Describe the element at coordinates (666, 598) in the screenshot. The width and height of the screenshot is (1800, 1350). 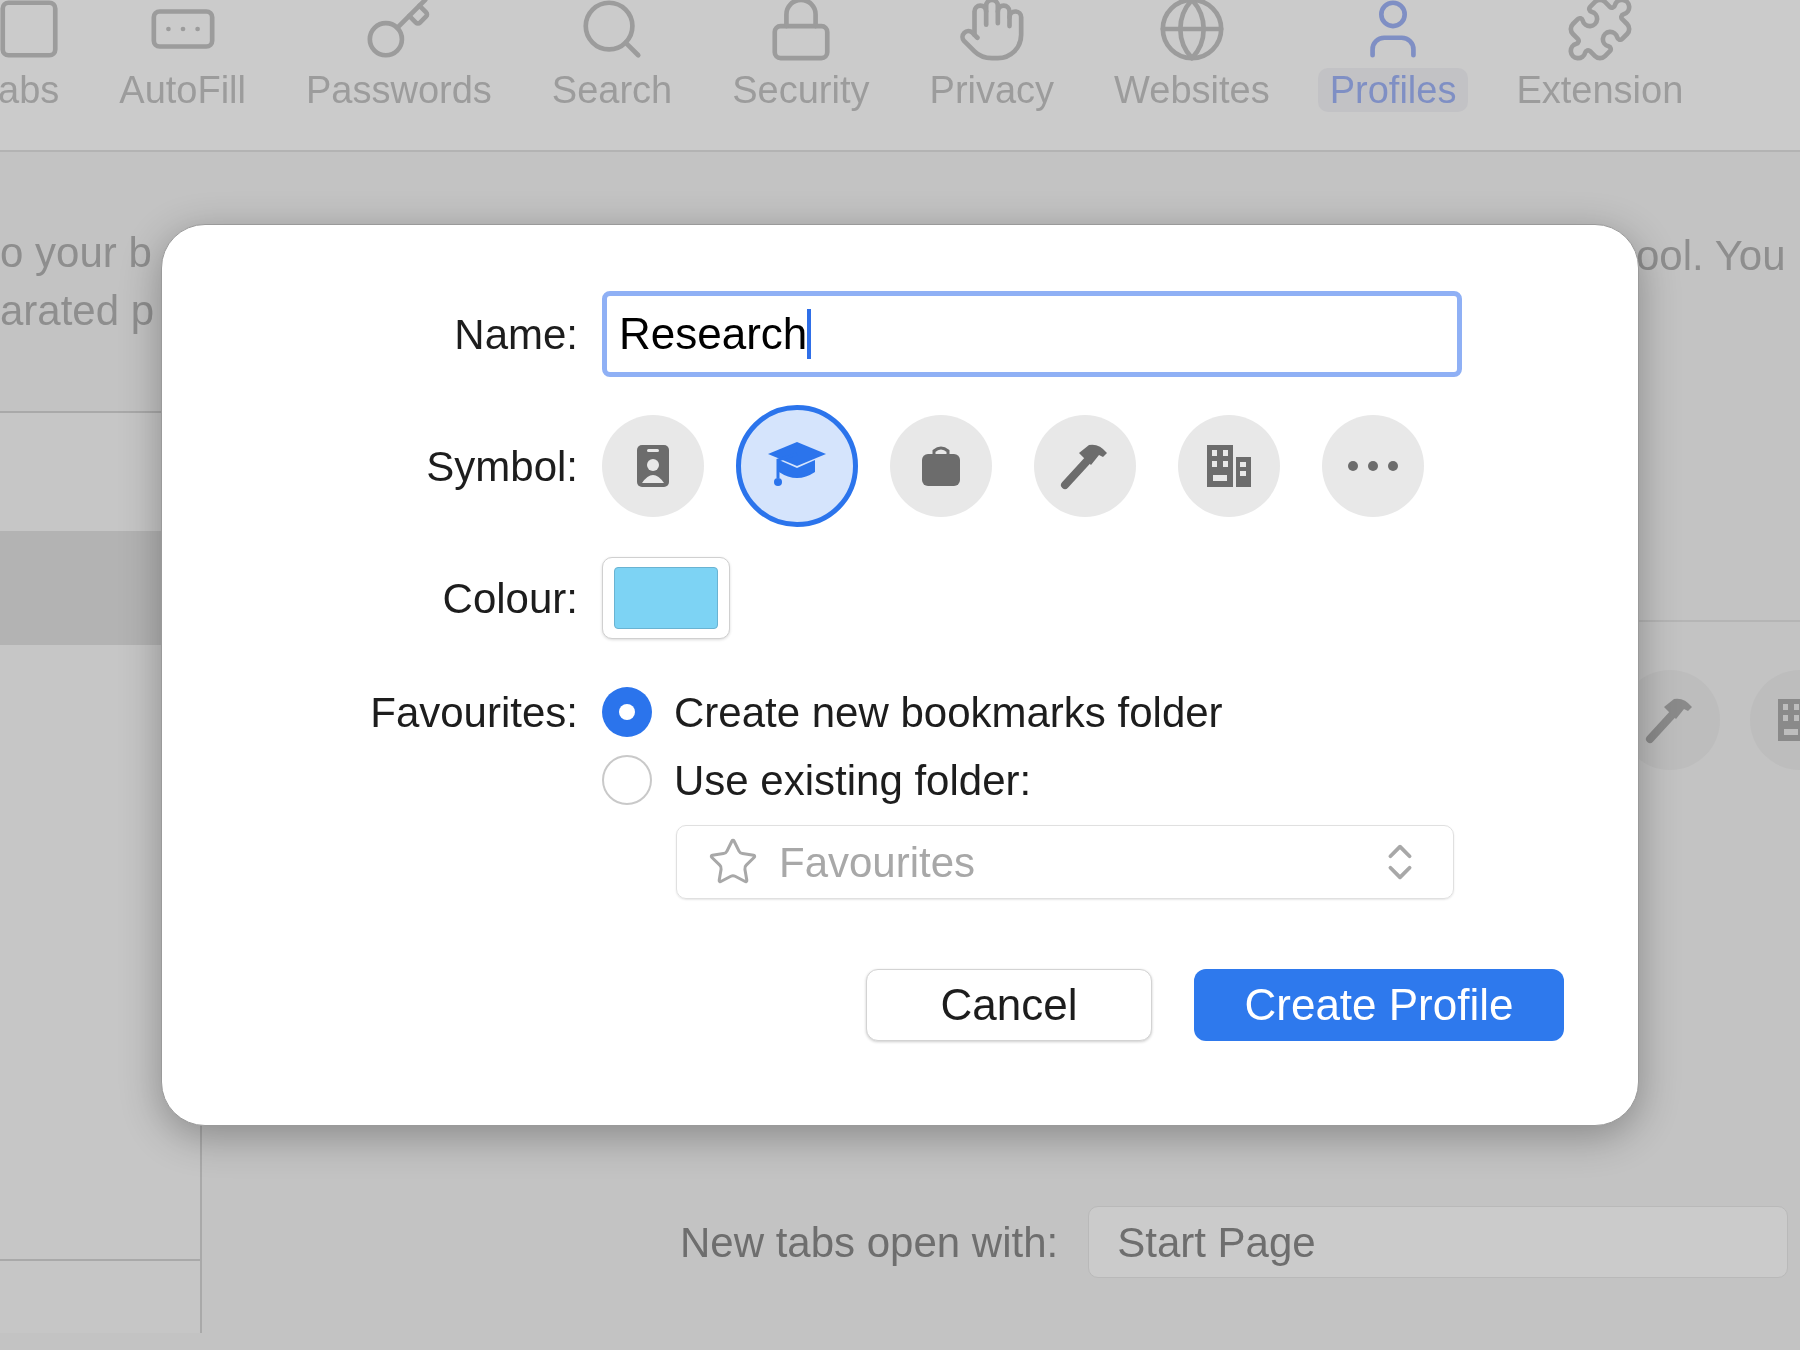
I see `colour-well` at that location.